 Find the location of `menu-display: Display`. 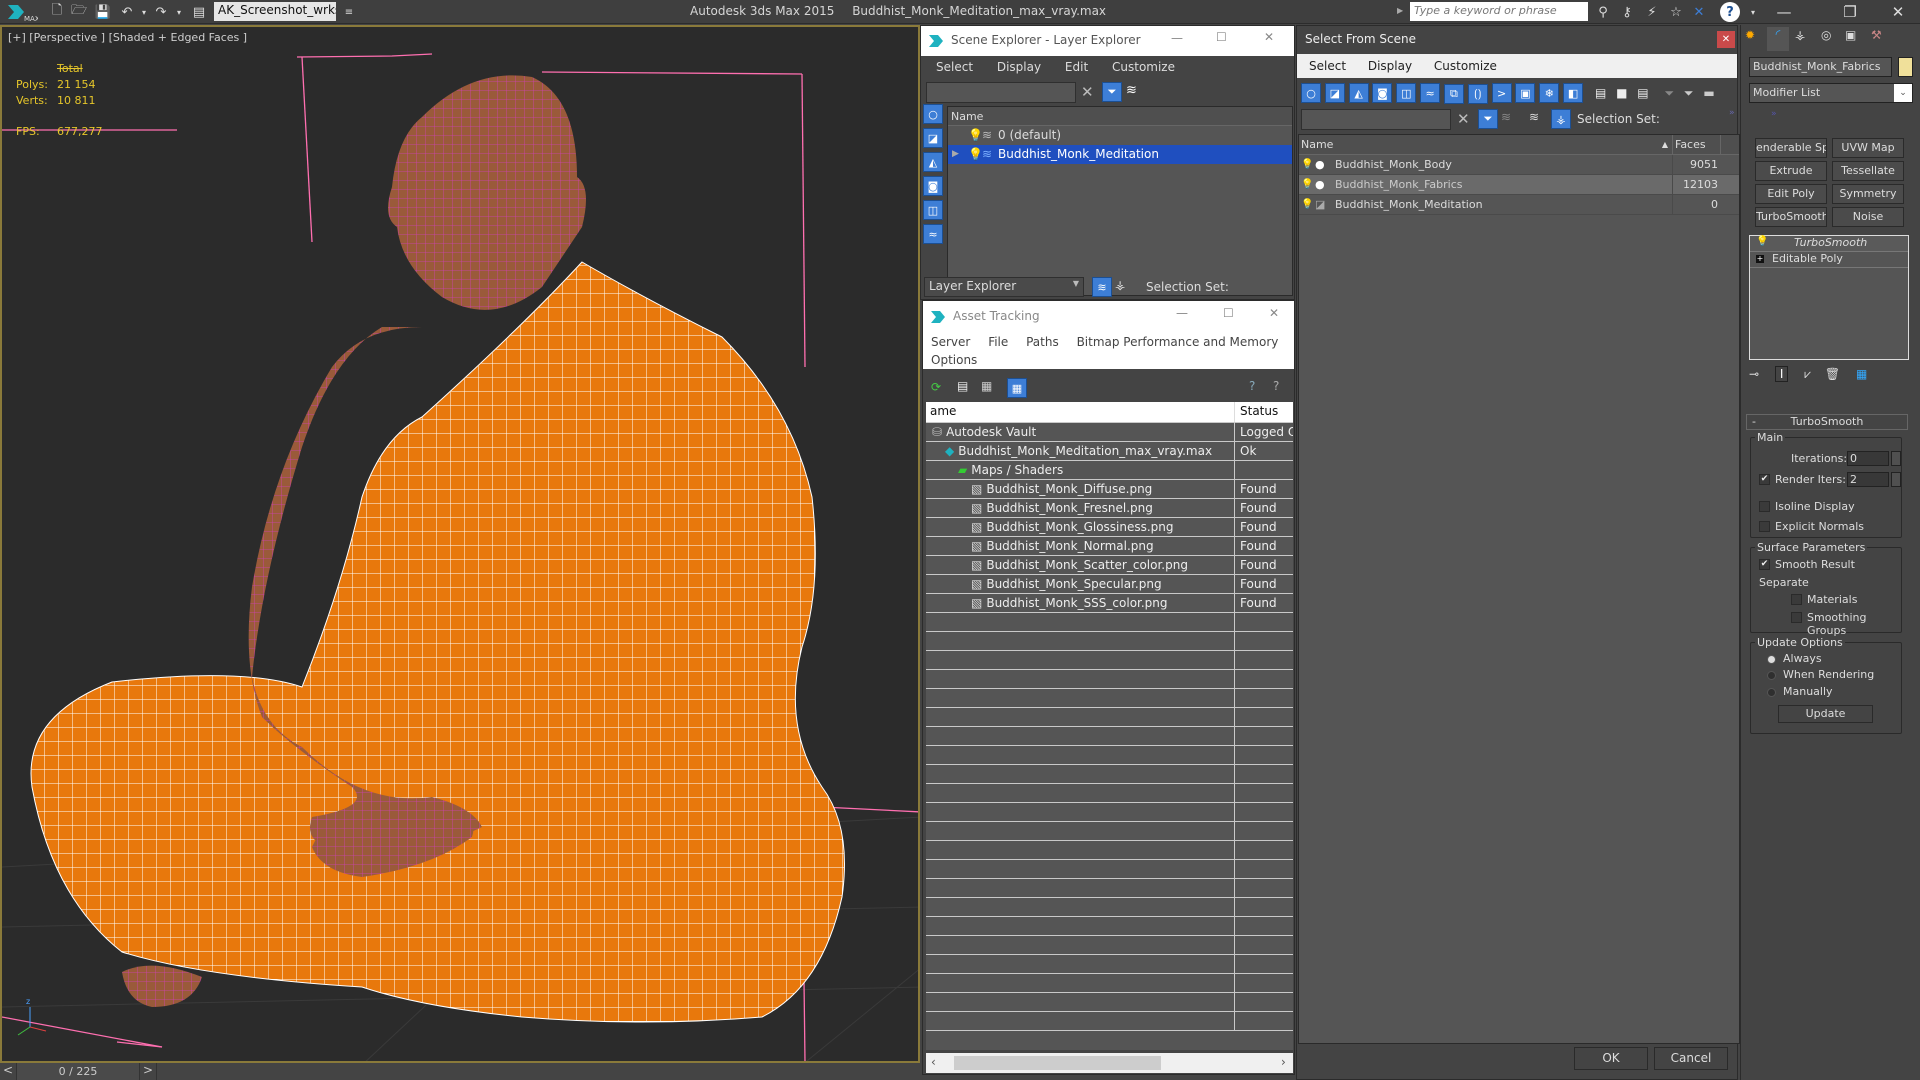

menu-display: Display is located at coordinates (1390, 66).